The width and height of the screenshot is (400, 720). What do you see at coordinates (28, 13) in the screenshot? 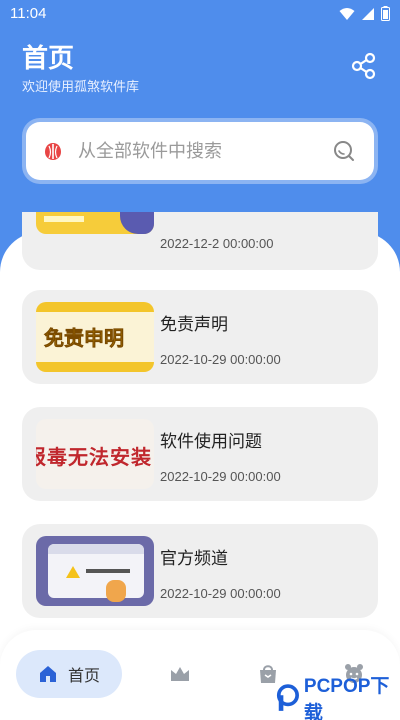
I see `status-time: 11:04` at bounding box center [28, 13].